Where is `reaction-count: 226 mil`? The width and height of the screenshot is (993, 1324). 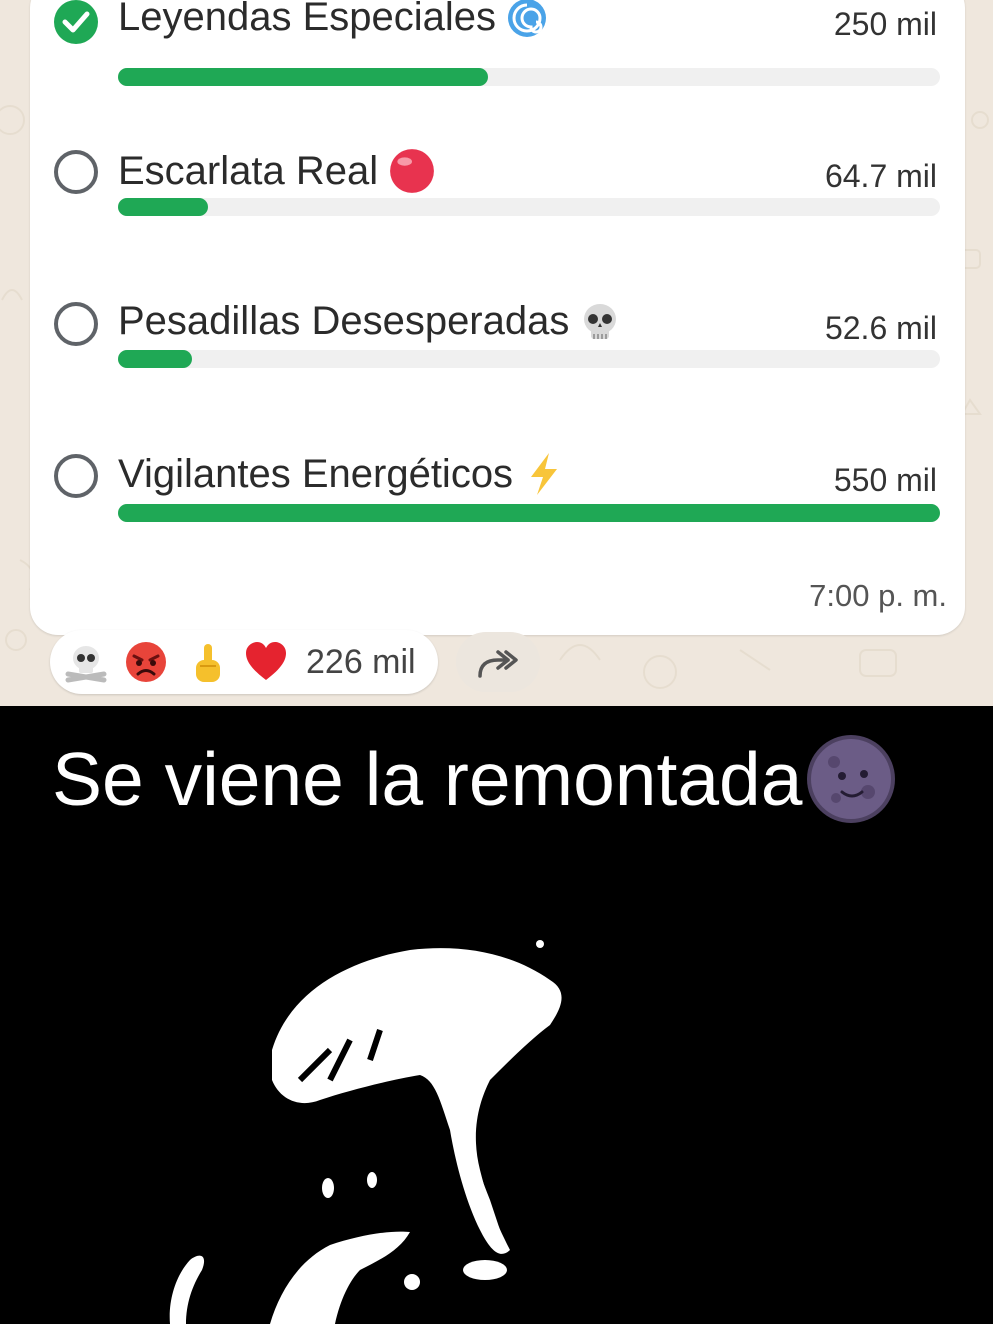 reaction-count: 226 mil is located at coordinates (361, 662).